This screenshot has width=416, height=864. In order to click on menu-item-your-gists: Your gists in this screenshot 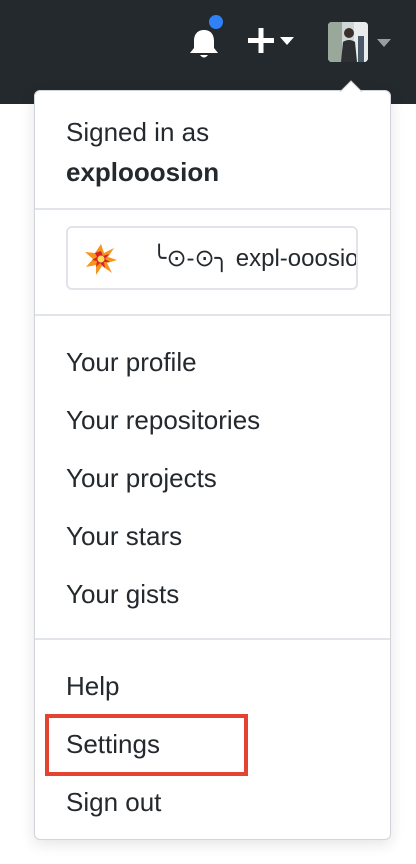, I will do `click(216, 594)`.